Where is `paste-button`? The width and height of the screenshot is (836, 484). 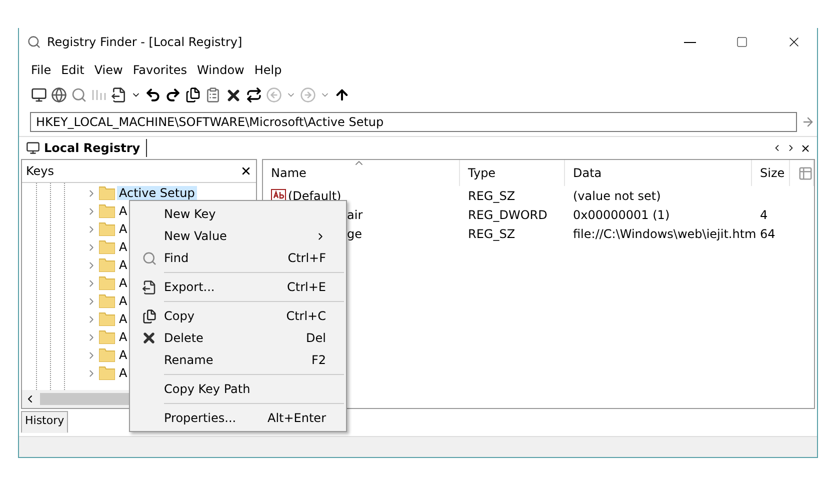
paste-button is located at coordinates (213, 95).